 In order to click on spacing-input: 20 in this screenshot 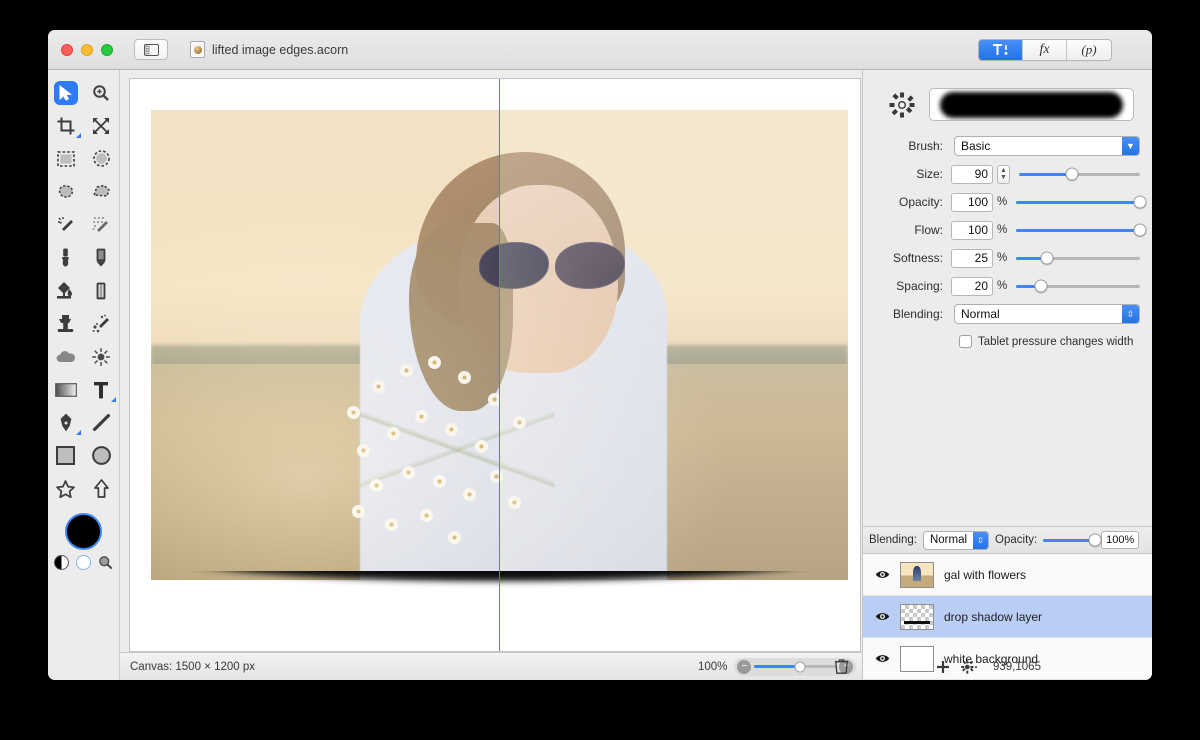, I will do `click(972, 286)`.